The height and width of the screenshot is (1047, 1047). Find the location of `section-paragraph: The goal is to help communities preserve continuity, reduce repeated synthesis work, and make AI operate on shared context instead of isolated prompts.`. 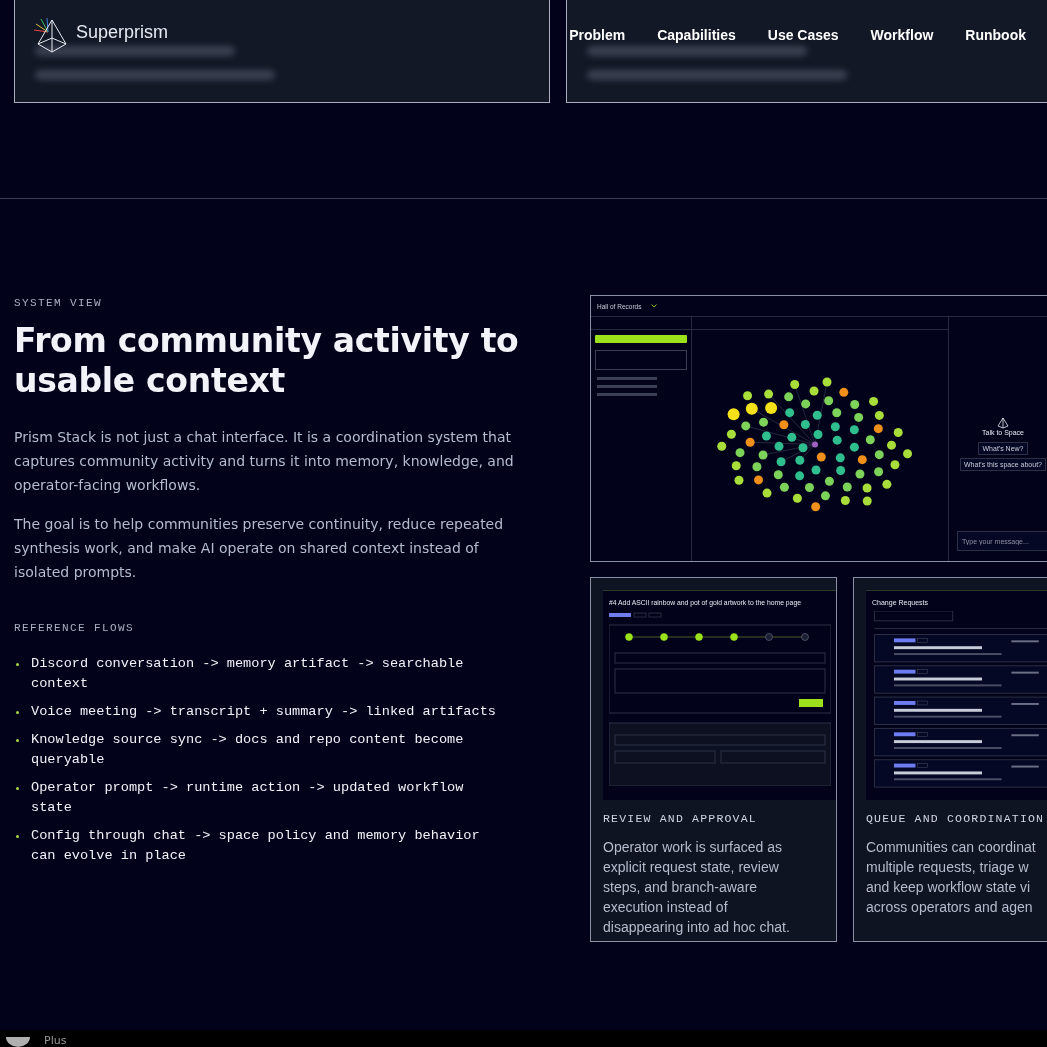

section-paragraph: The goal is to help communities preserve continuity, reduce repeated synthesis work, and make AI operate on shared context instead of isolated prompts. is located at coordinates (259, 548).